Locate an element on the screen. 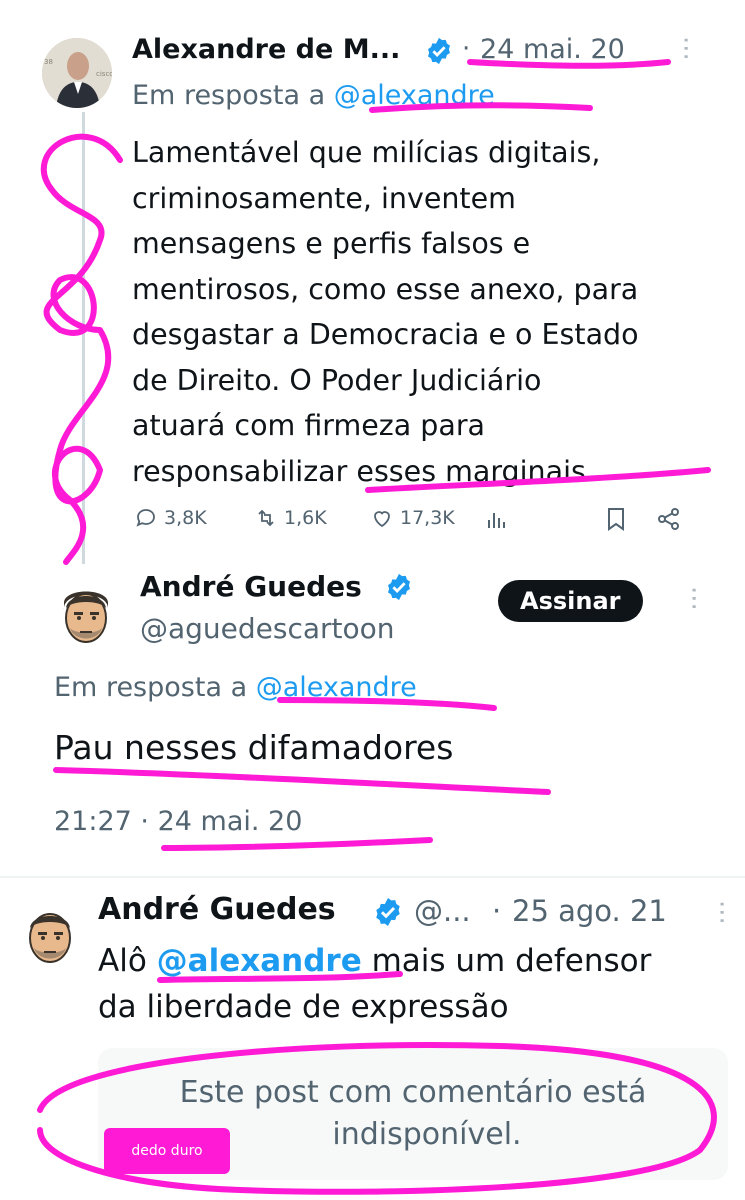 The height and width of the screenshot is (1200, 745). text-line: da liberdade de expressão is located at coordinates (303, 1007).